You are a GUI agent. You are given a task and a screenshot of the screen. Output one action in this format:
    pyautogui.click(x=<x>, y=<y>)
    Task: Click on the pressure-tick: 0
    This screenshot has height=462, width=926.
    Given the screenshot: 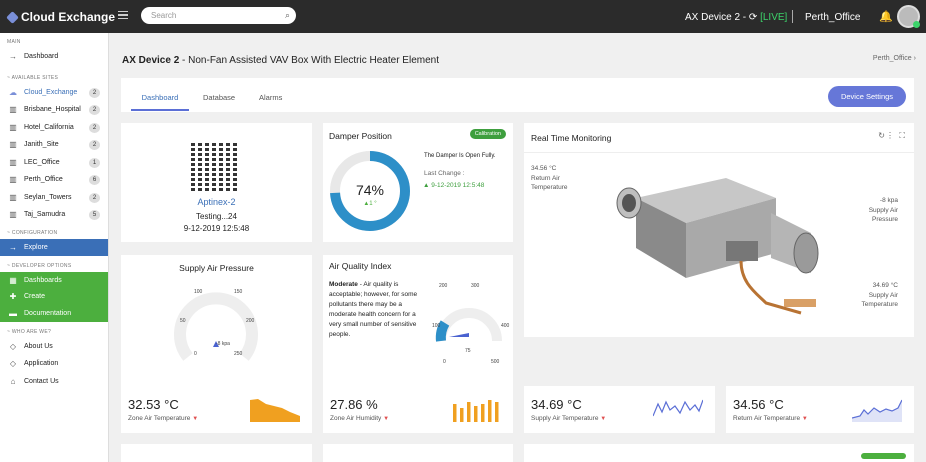 What is the action you would take?
    pyautogui.click(x=195, y=354)
    